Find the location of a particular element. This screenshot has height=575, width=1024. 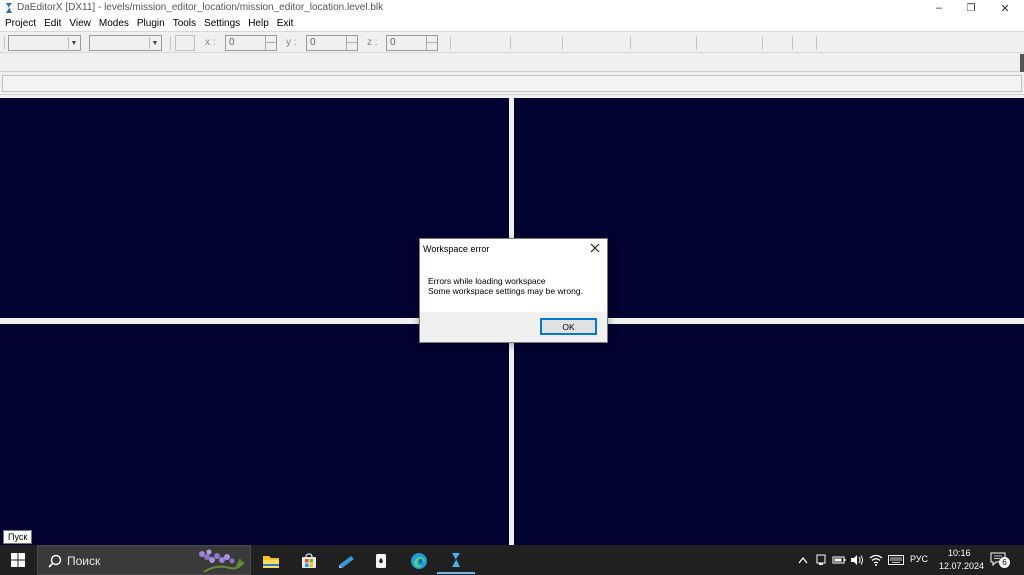

edge-browser-button is located at coordinates (419, 561).